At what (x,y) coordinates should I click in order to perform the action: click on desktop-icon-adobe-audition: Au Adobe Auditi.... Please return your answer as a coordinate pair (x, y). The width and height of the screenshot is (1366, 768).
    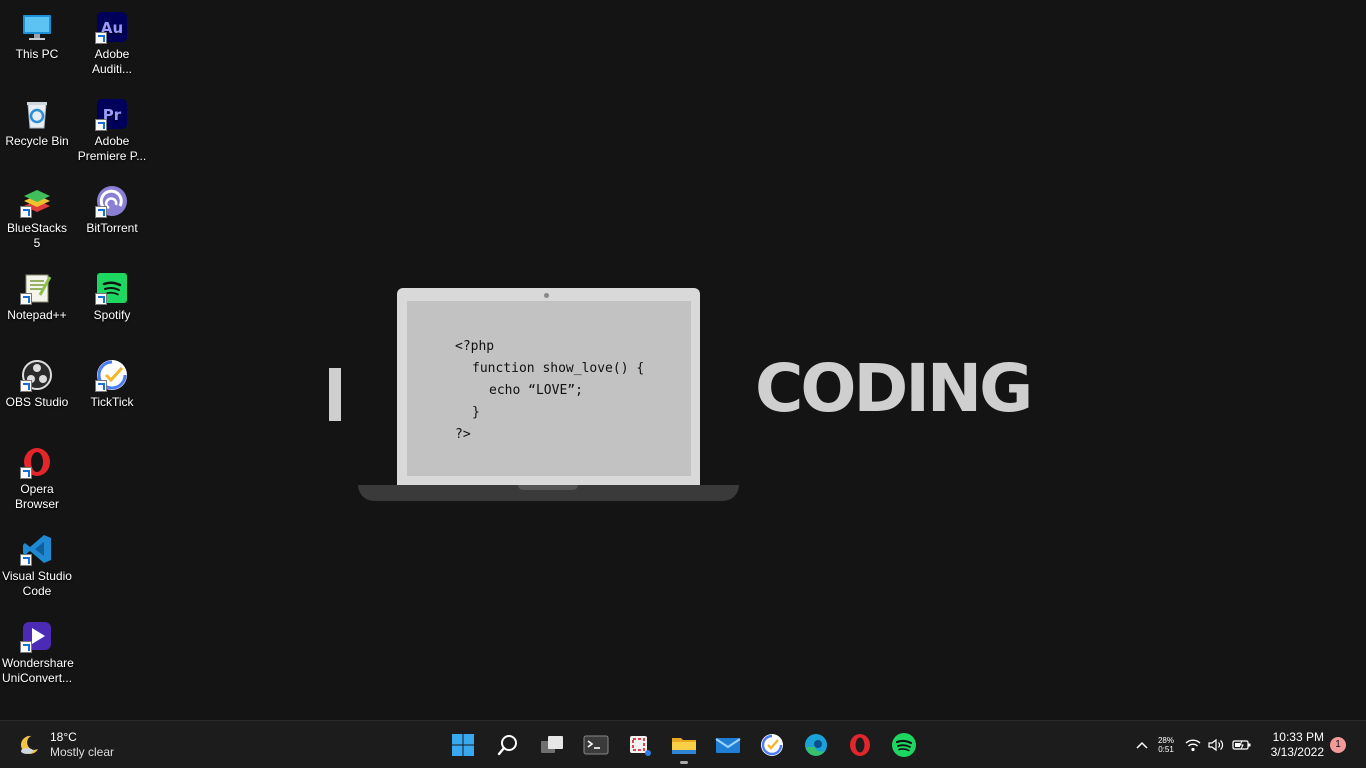
    Looking at the image, I should click on (112, 40).